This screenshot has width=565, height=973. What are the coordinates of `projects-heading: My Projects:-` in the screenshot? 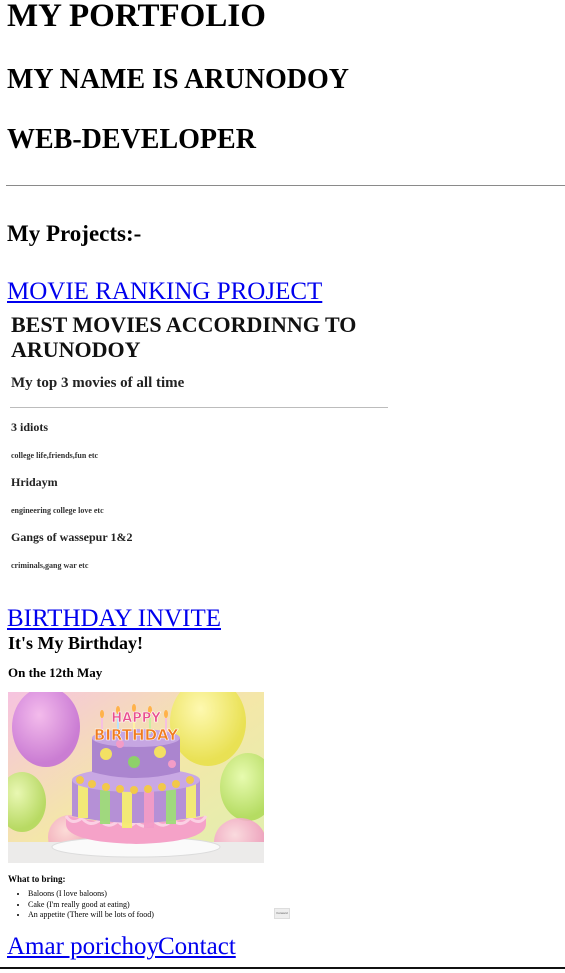 It's located at (74, 233).